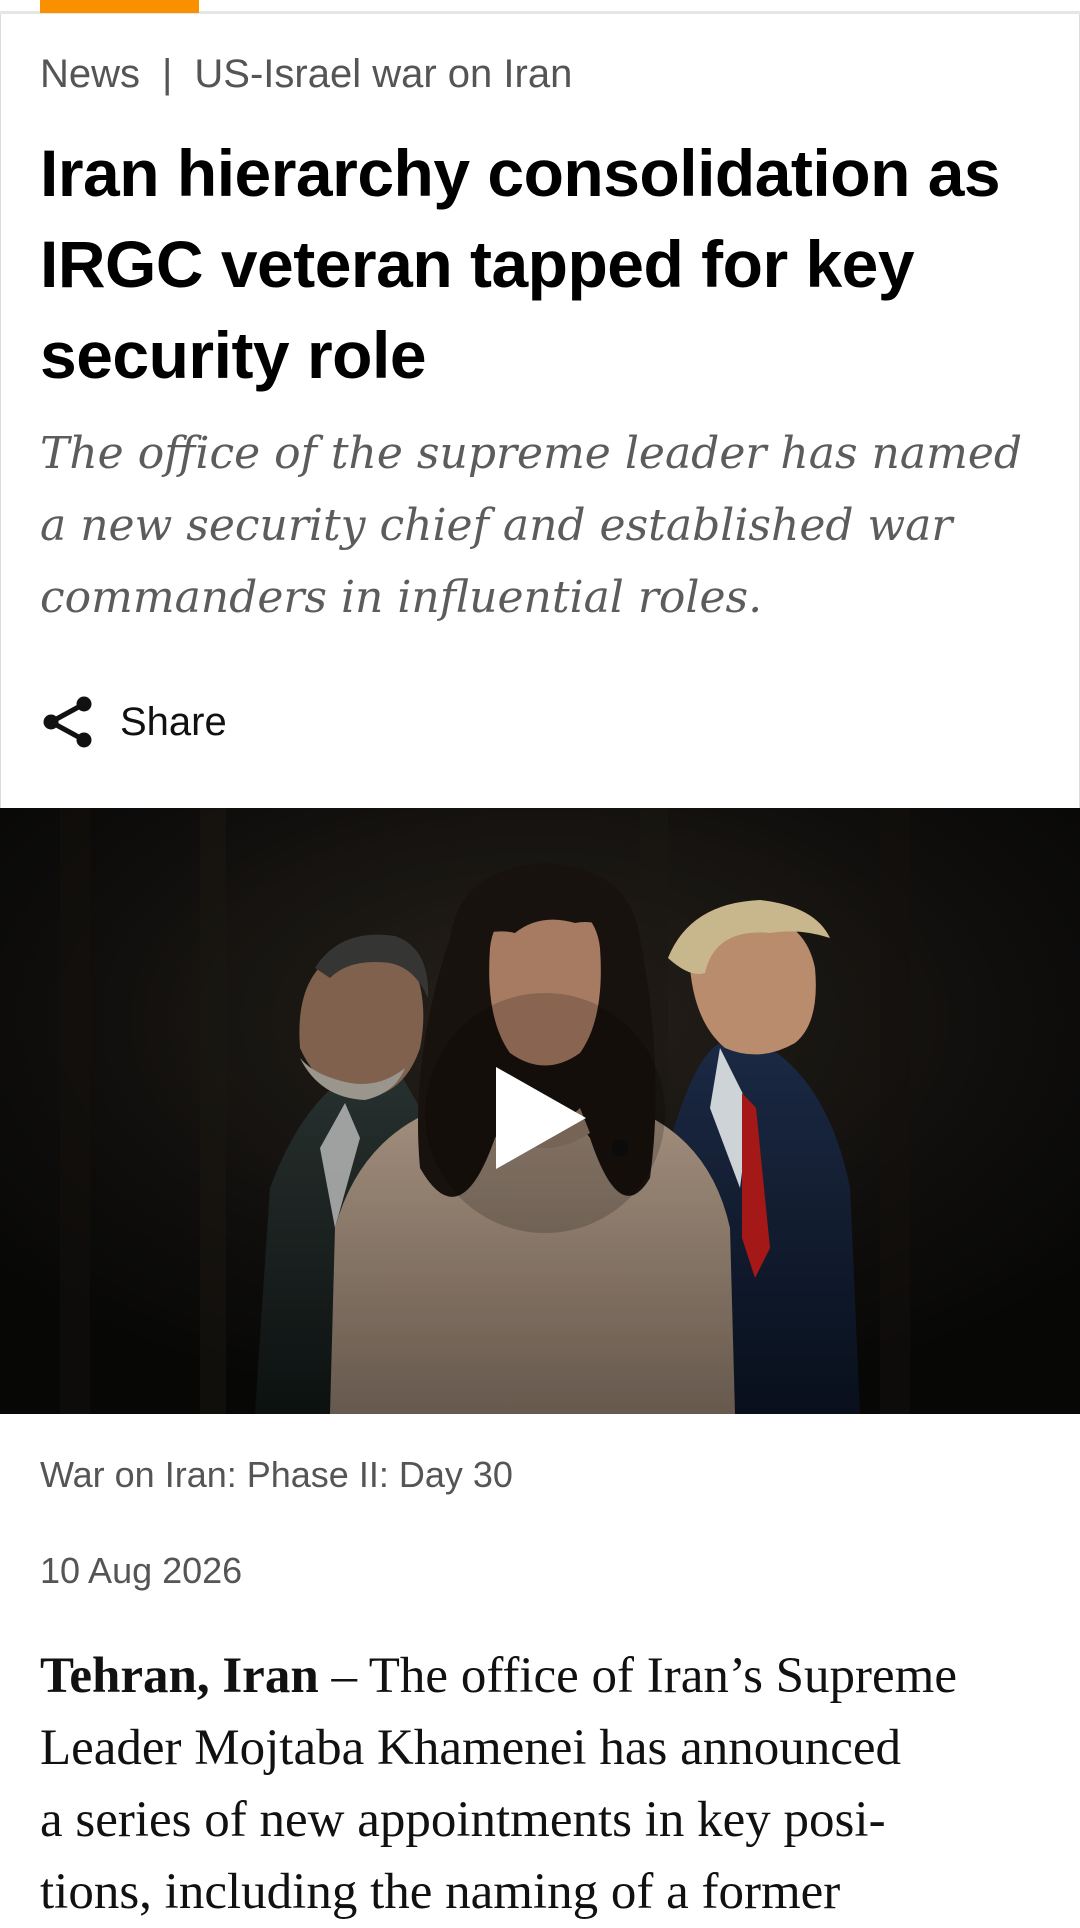 The height and width of the screenshot is (1928, 1080). Describe the element at coordinates (343, 1676) in the screenshot. I see `dateline-dash: –` at that location.